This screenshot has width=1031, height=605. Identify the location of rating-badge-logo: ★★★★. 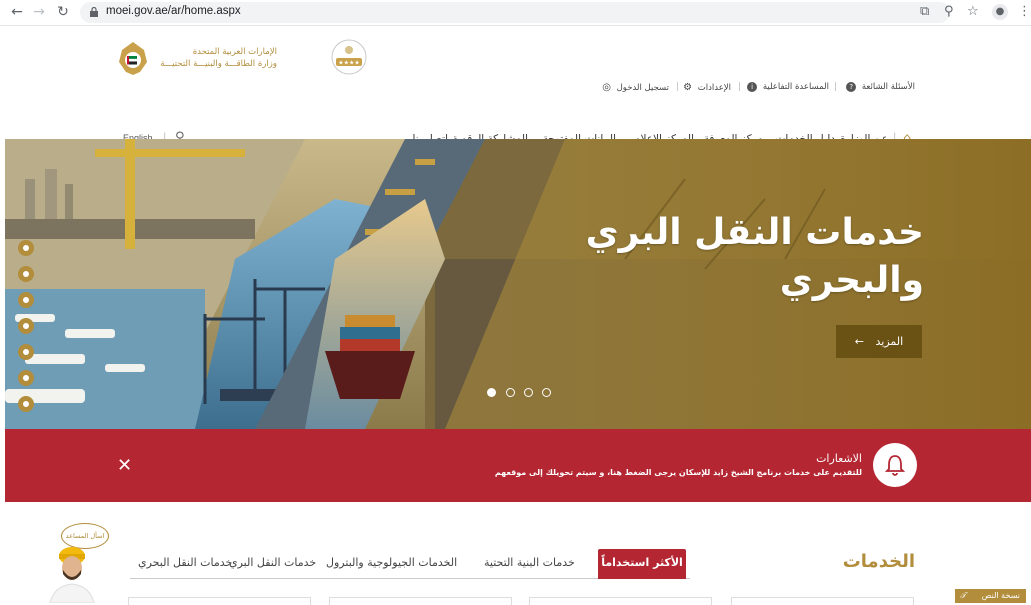
(349, 57).